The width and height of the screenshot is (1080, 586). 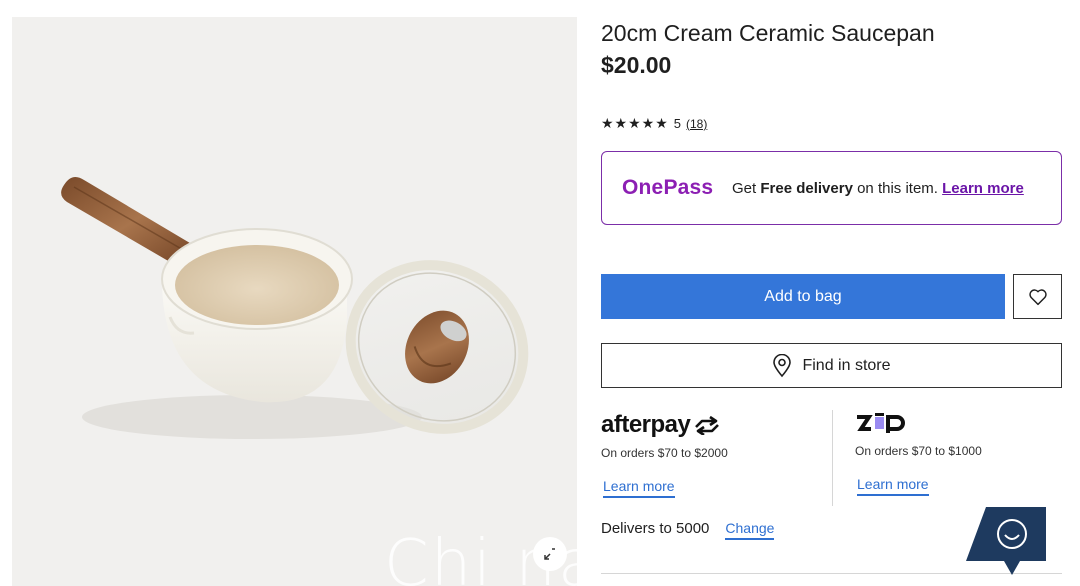 I want to click on afterpay-learn-more-link: Learn more, so click(x=639, y=488).